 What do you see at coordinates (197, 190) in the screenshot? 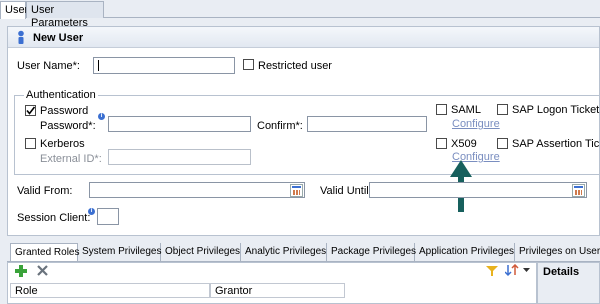
I see `valid-from-input` at bounding box center [197, 190].